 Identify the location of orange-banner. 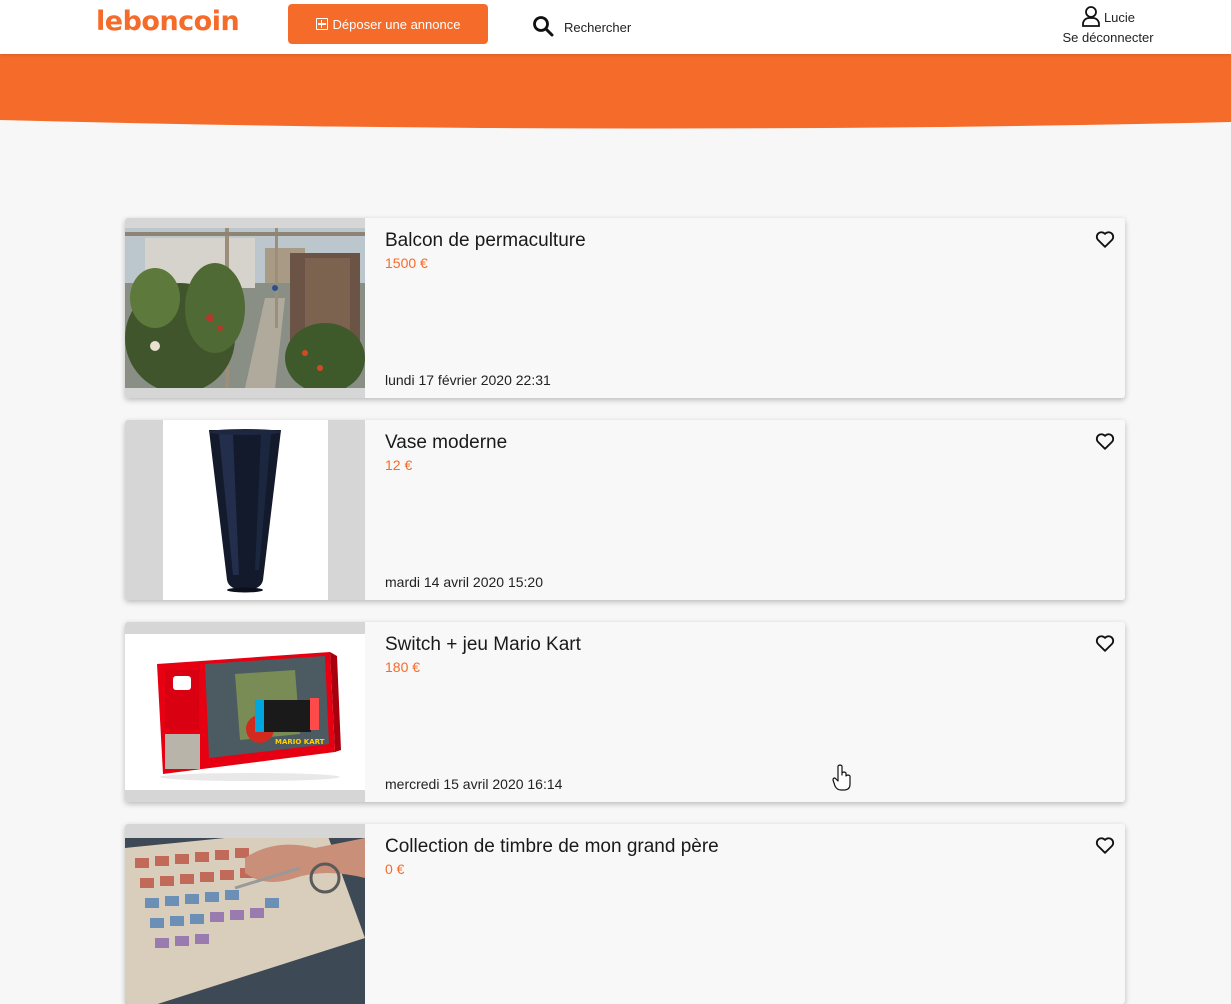
(615, 91).